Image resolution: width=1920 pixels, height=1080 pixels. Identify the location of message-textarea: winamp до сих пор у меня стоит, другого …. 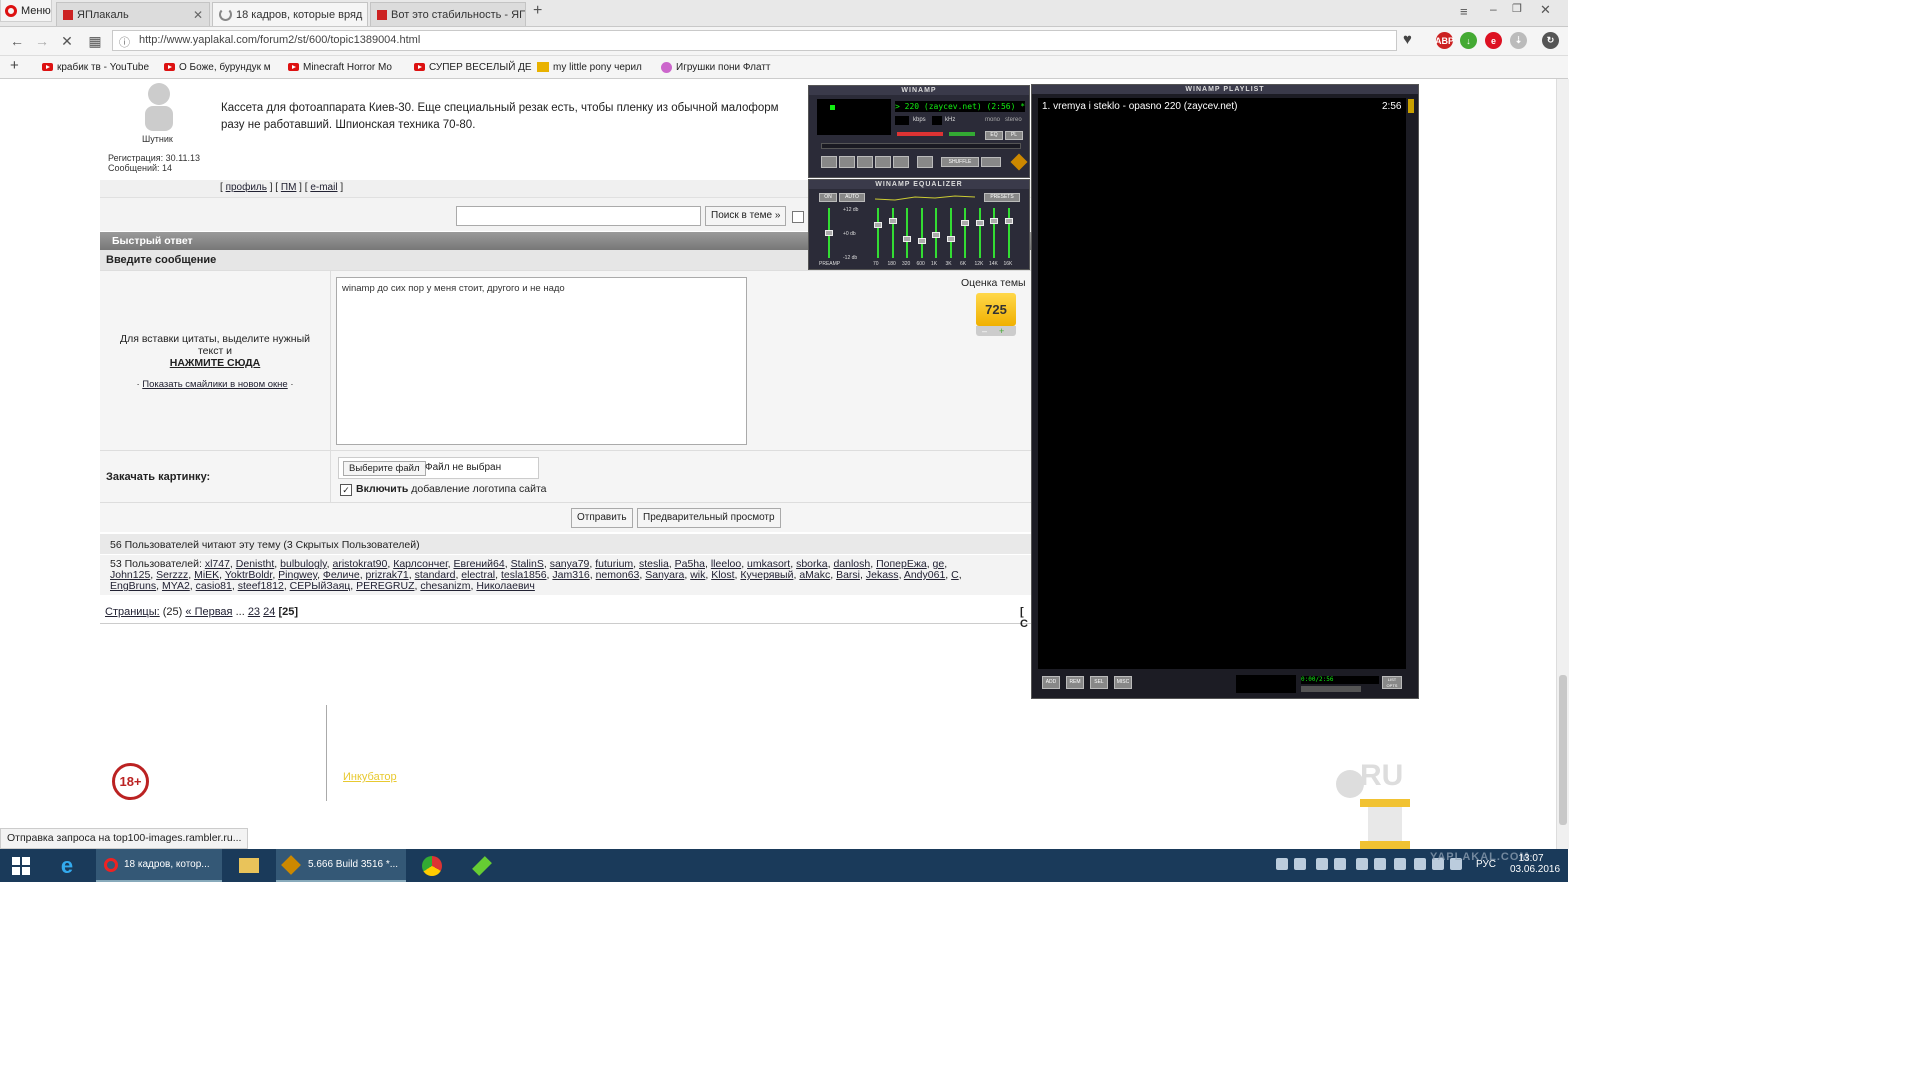
(541, 361).